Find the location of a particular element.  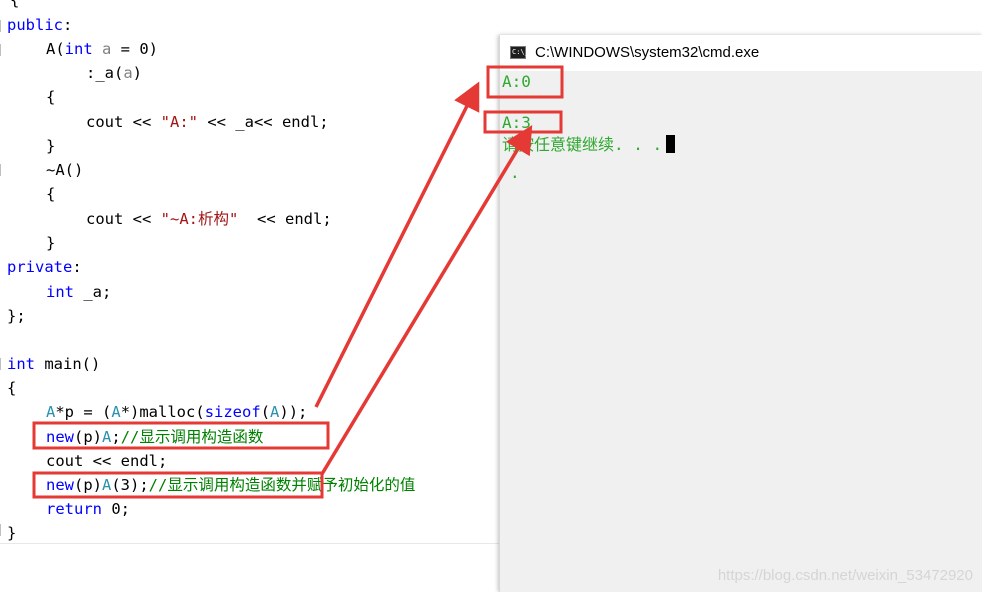

cmd-icon: C:\_ is located at coordinates (519, 52).